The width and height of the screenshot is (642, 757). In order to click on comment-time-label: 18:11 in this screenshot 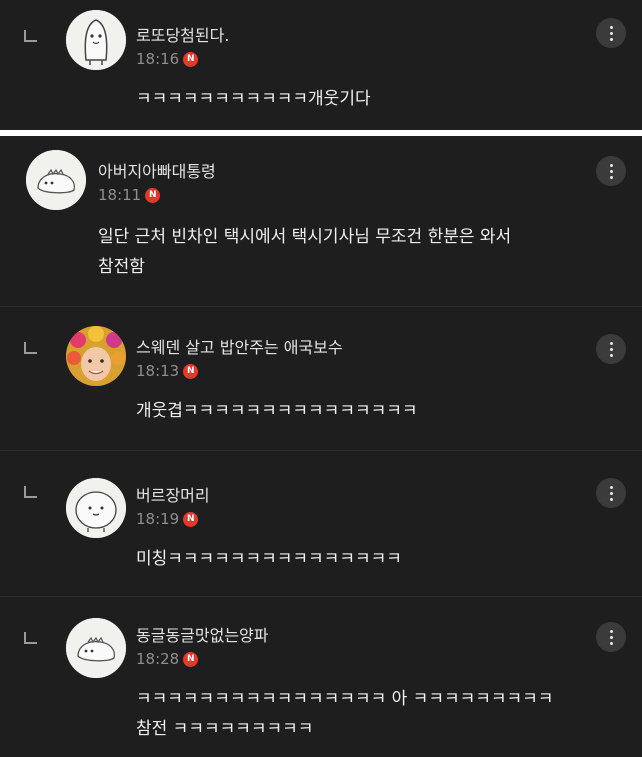, I will do `click(120, 195)`.